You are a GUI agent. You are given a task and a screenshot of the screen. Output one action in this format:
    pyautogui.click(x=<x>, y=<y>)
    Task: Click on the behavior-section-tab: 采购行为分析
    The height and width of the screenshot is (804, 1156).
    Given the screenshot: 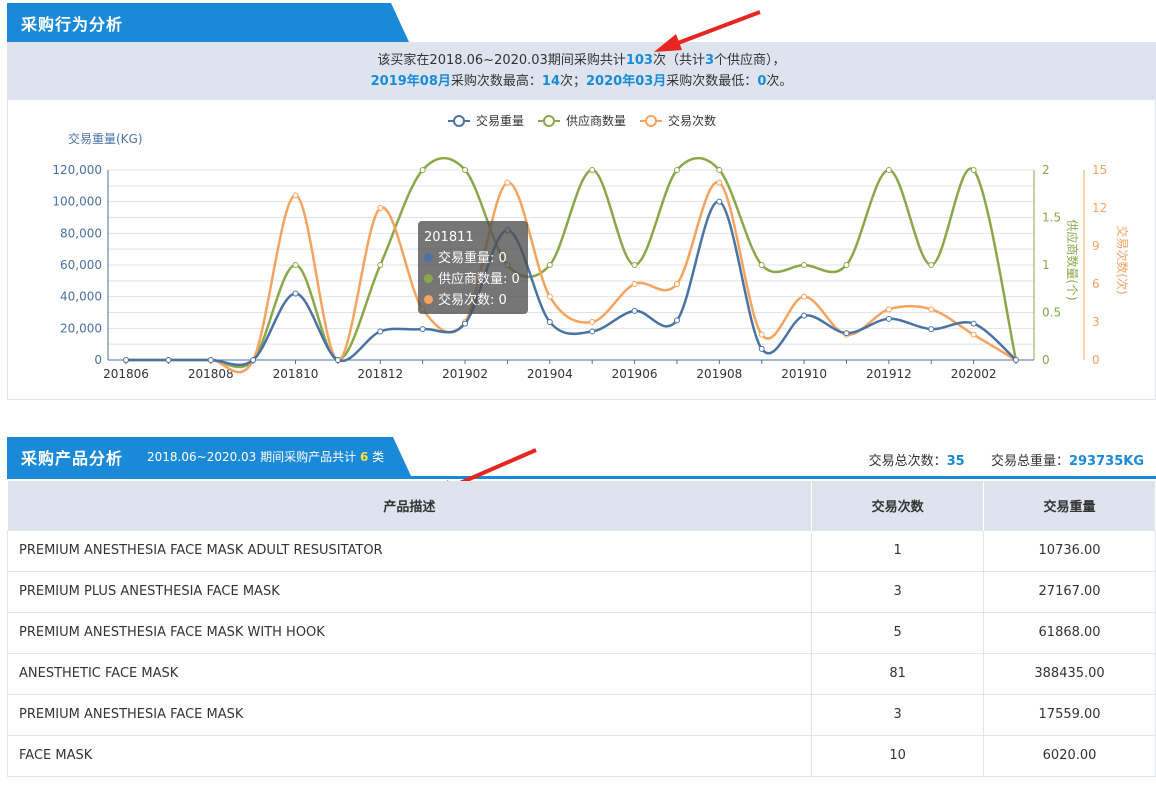 What is the action you would take?
    pyautogui.click(x=208, y=22)
    